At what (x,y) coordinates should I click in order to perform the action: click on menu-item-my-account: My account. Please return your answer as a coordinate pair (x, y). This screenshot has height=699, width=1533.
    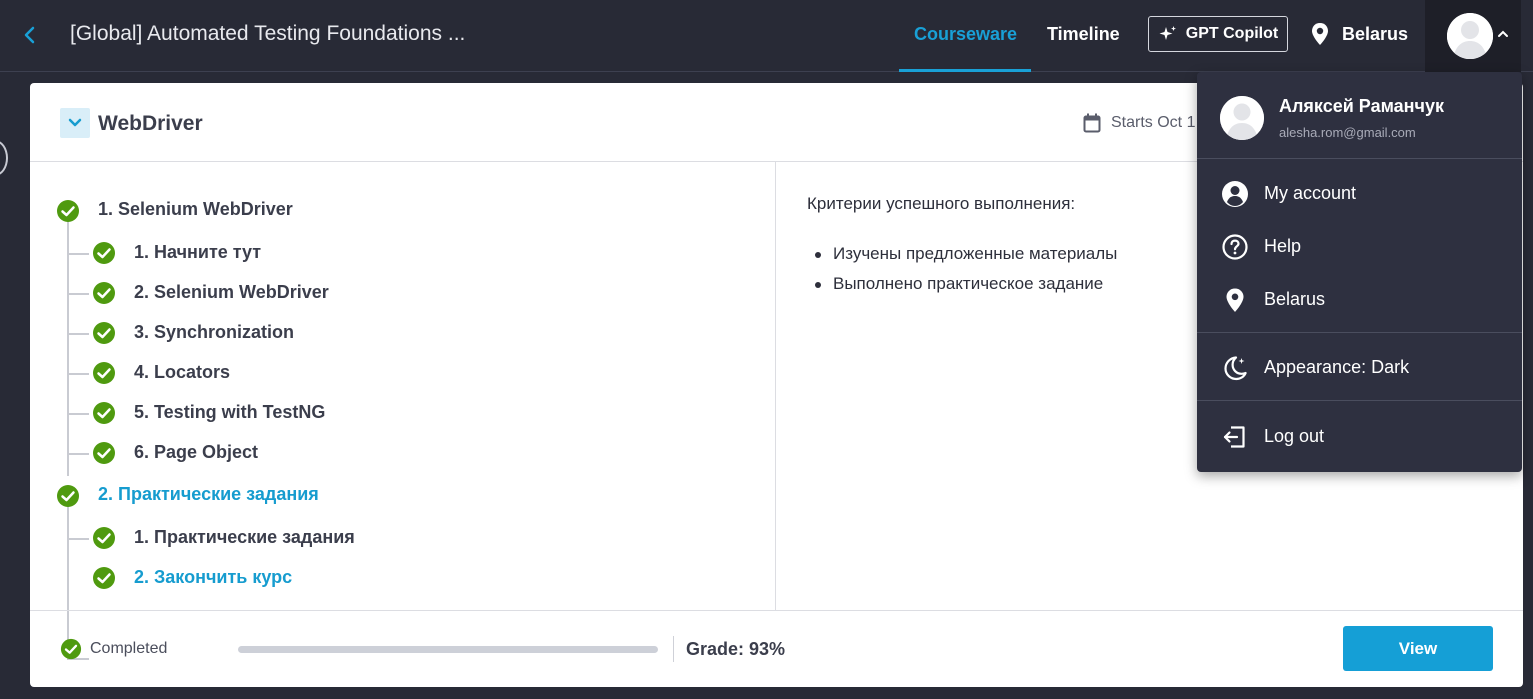
    Looking at the image, I should click on (1359, 193).